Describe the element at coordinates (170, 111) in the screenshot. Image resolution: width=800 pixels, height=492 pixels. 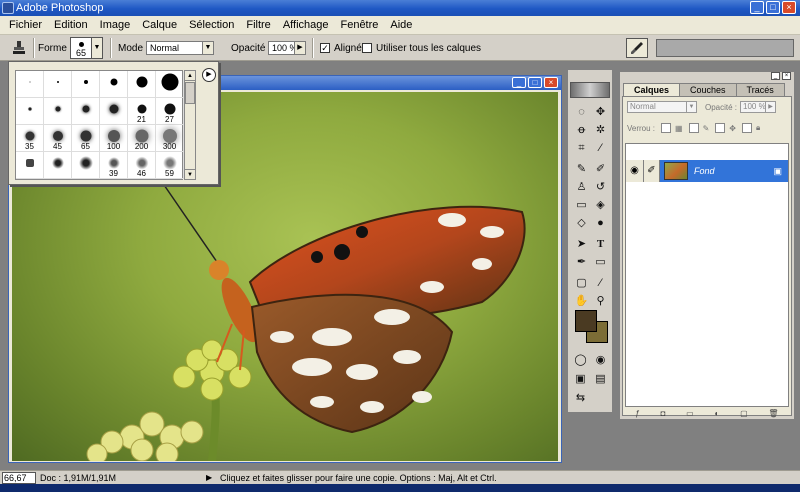
I see `brush-preset: 27` at that location.